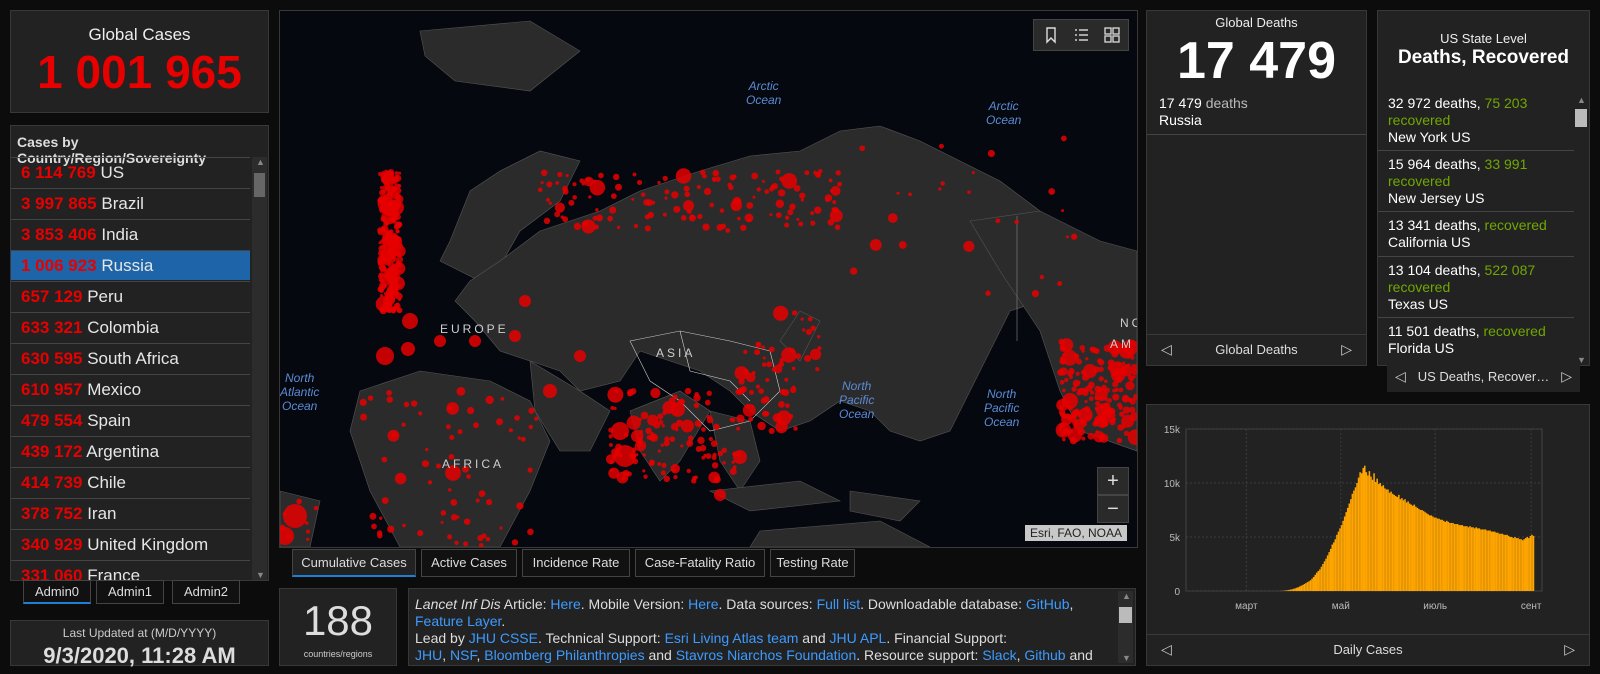  Describe the element at coordinates (259, 185) in the screenshot. I see `scrollbar-thumb` at that location.